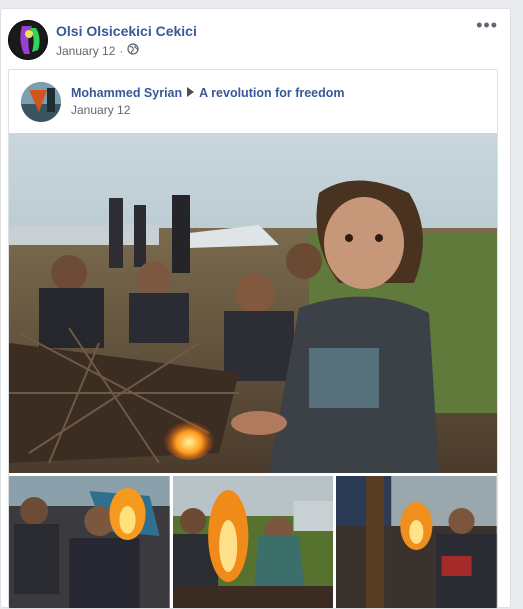 The height and width of the screenshot is (609, 523). I want to click on shared-author-avatar, so click(41, 102).